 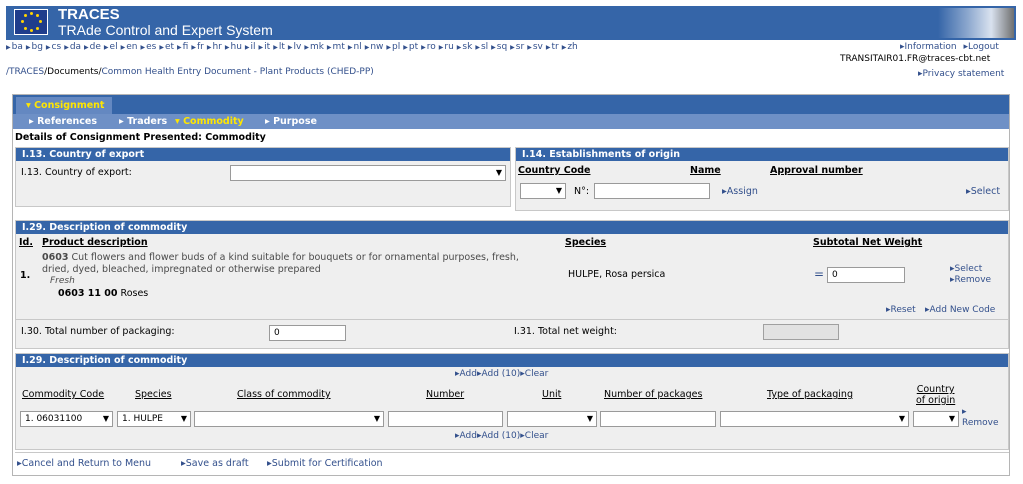 What do you see at coordinates (368, 173) in the screenshot?
I see `country-of-export-select: ▼` at bounding box center [368, 173].